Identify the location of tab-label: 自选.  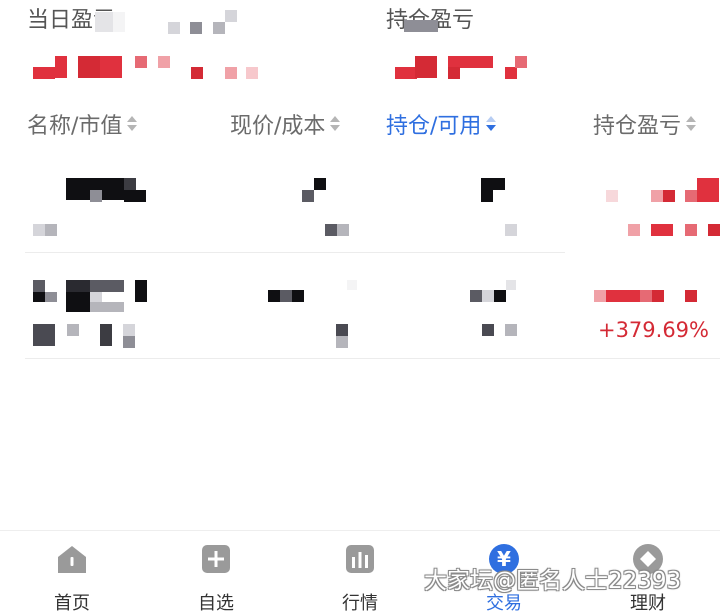
(216, 603).